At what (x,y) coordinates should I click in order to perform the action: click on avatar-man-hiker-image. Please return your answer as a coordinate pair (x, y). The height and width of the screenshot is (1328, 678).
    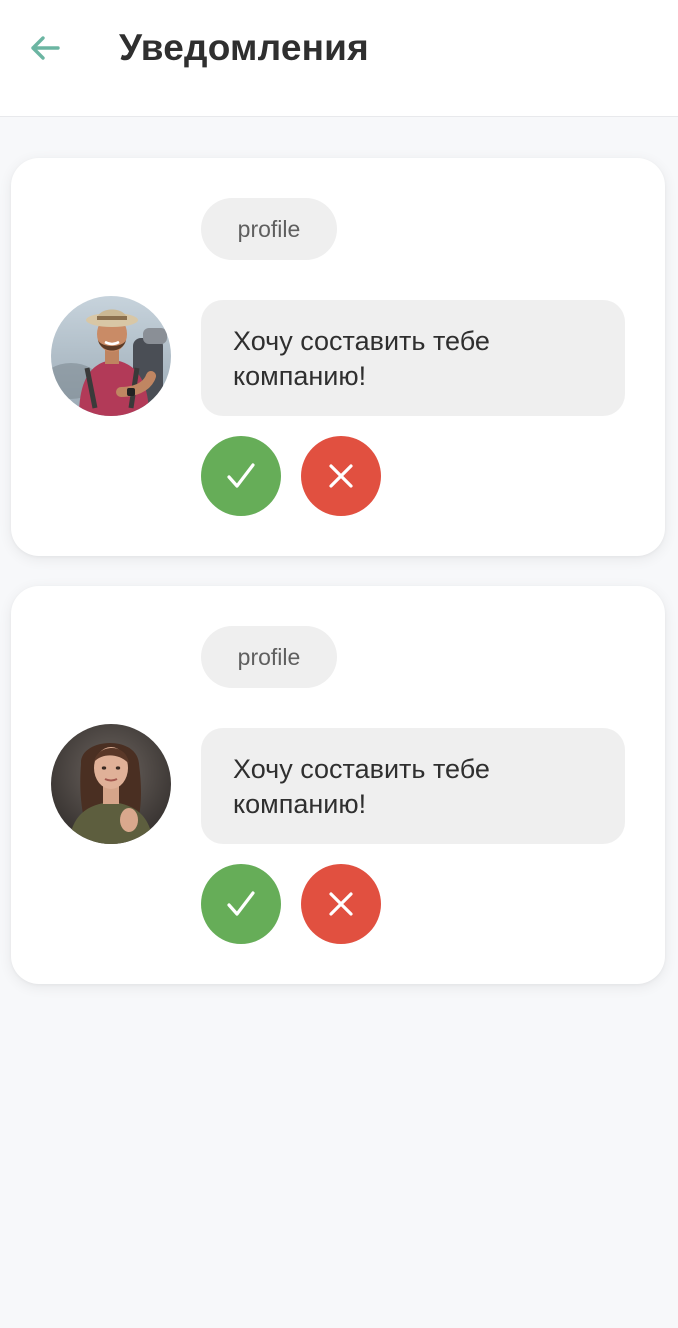
    Looking at the image, I should click on (111, 356).